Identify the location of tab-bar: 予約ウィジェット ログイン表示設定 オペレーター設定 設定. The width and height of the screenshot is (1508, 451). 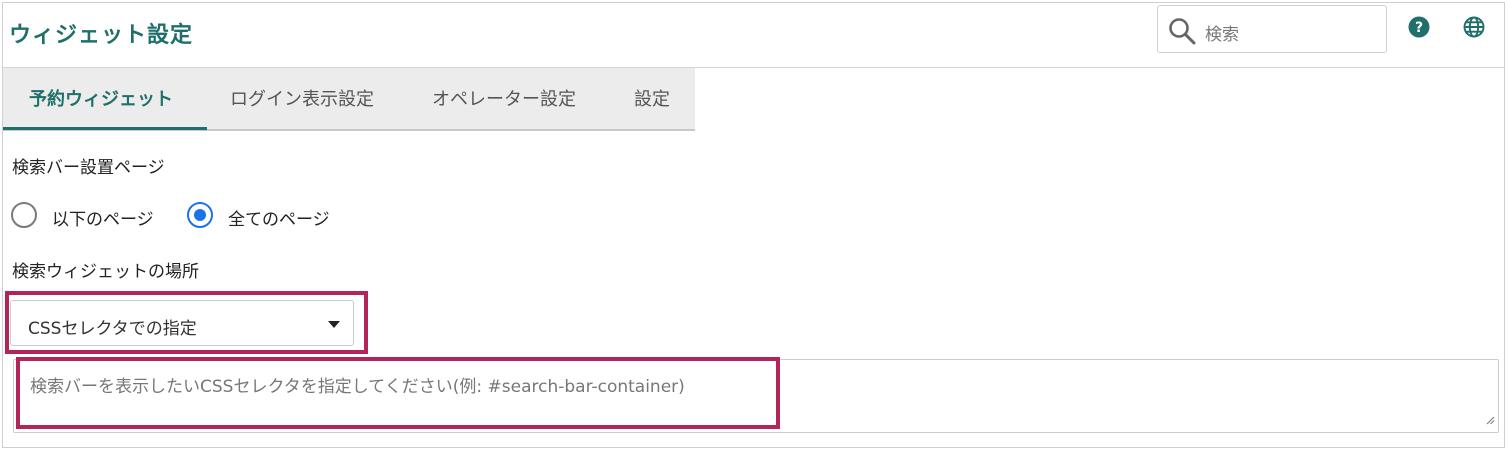
(349, 99).